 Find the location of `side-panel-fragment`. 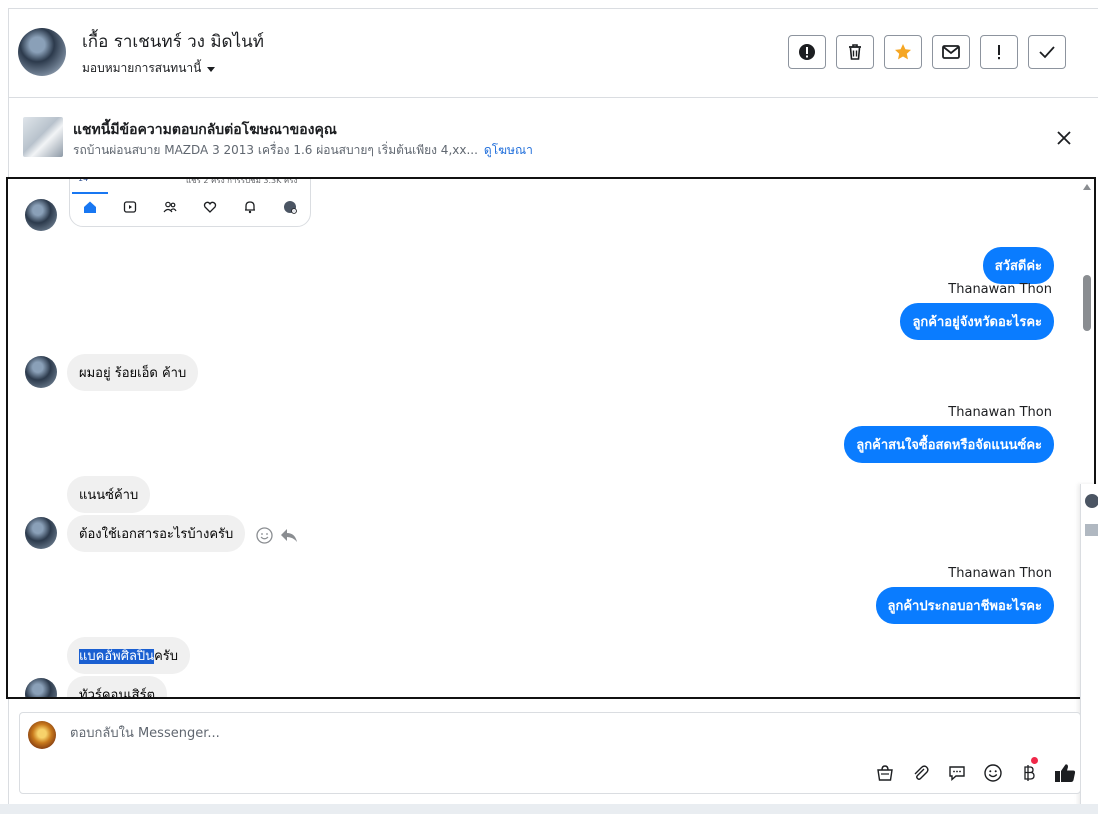

side-panel-fragment is located at coordinates (1089, 649).